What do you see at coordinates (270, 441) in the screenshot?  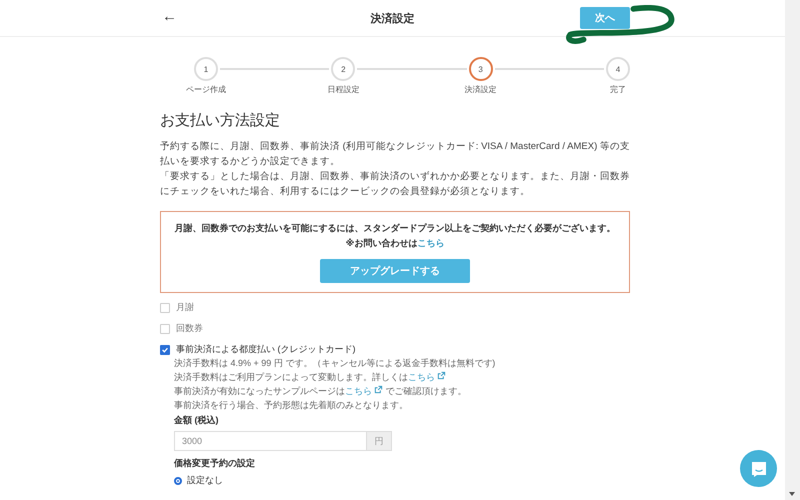 I see `price-field: 3000` at bounding box center [270, 441].